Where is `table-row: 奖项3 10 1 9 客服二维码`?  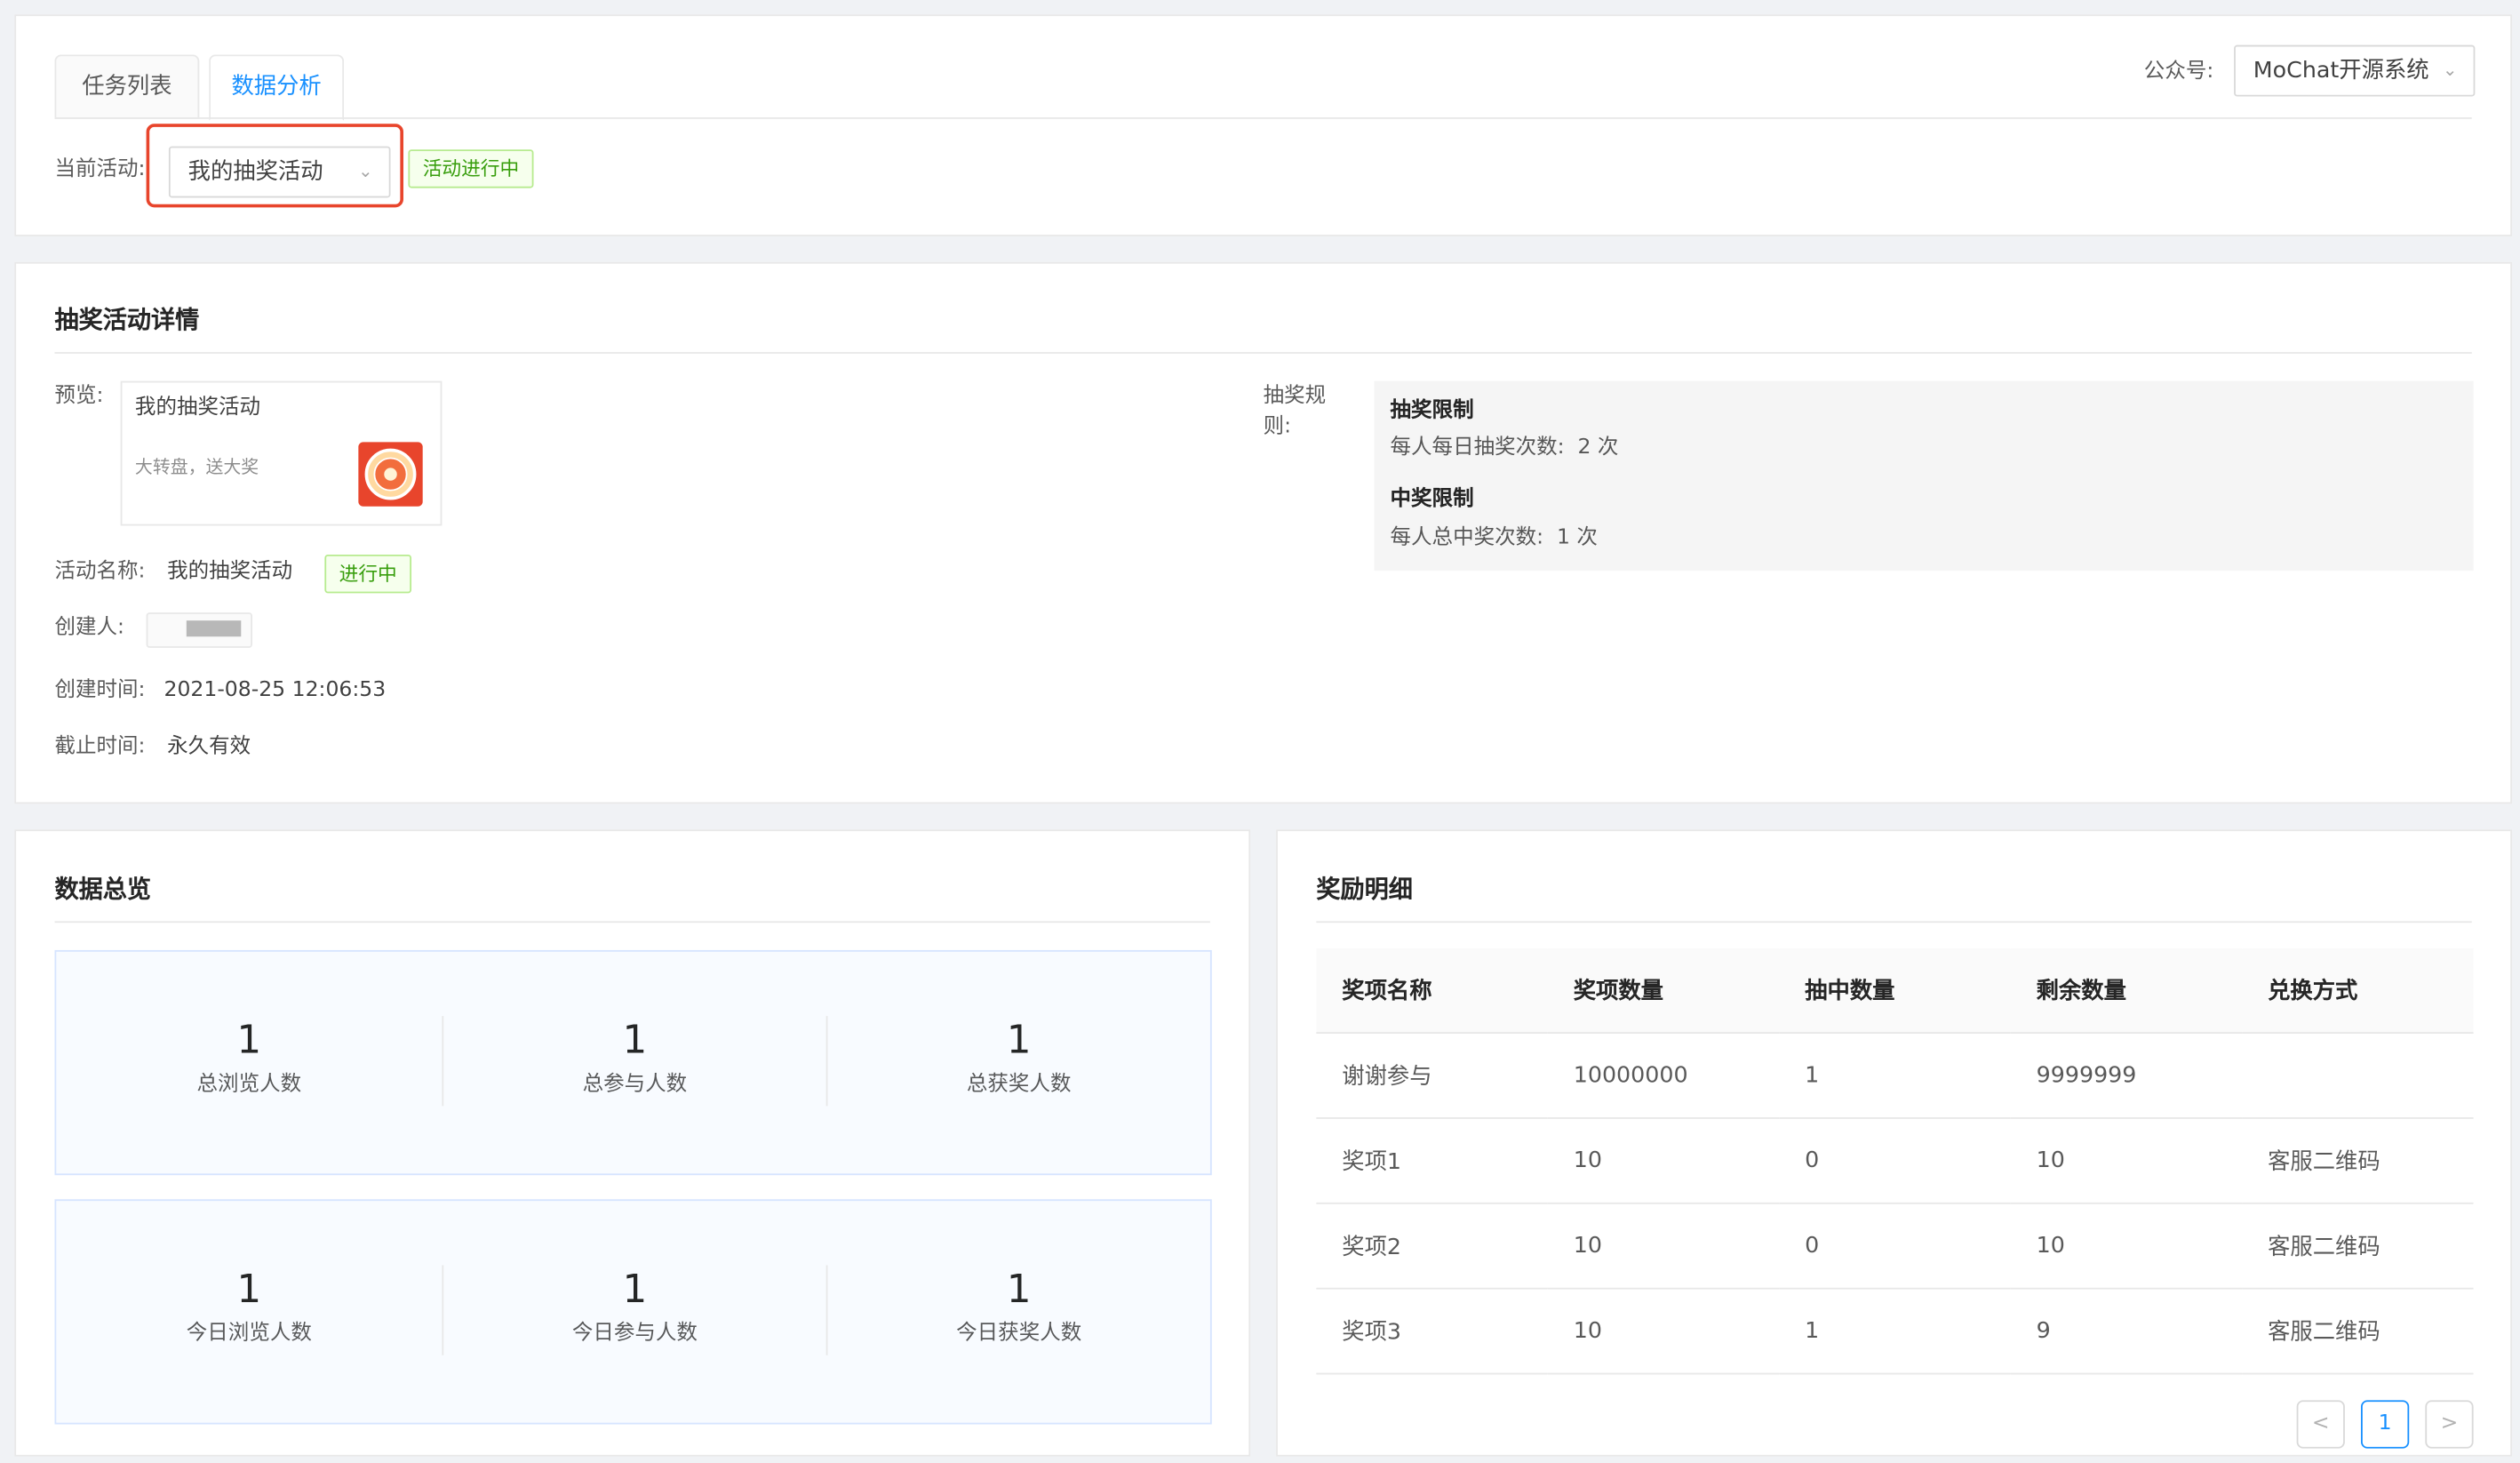 table-row: 奖项3 10 1 9 客服二维码 is located at coordinates (1895, 1331).